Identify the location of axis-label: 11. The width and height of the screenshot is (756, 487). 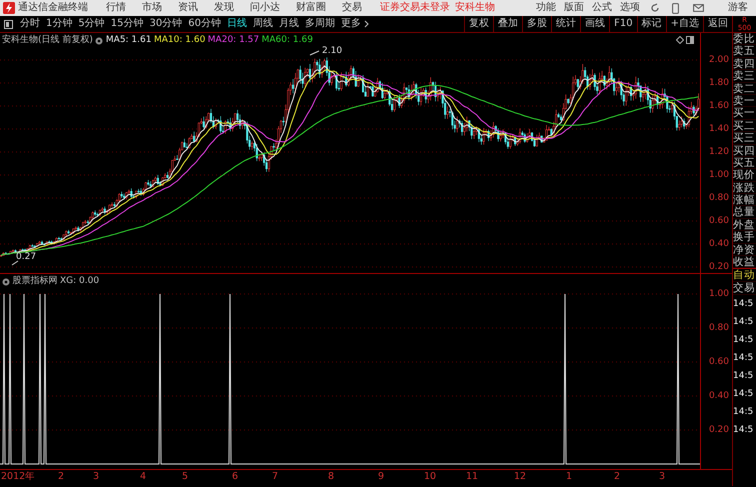
(472, 477).